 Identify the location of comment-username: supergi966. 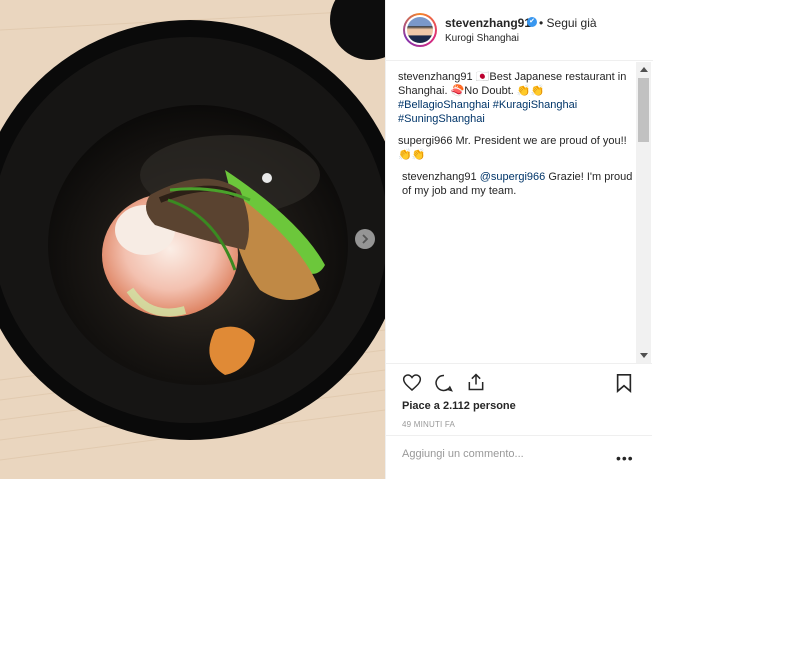
(425, 141).